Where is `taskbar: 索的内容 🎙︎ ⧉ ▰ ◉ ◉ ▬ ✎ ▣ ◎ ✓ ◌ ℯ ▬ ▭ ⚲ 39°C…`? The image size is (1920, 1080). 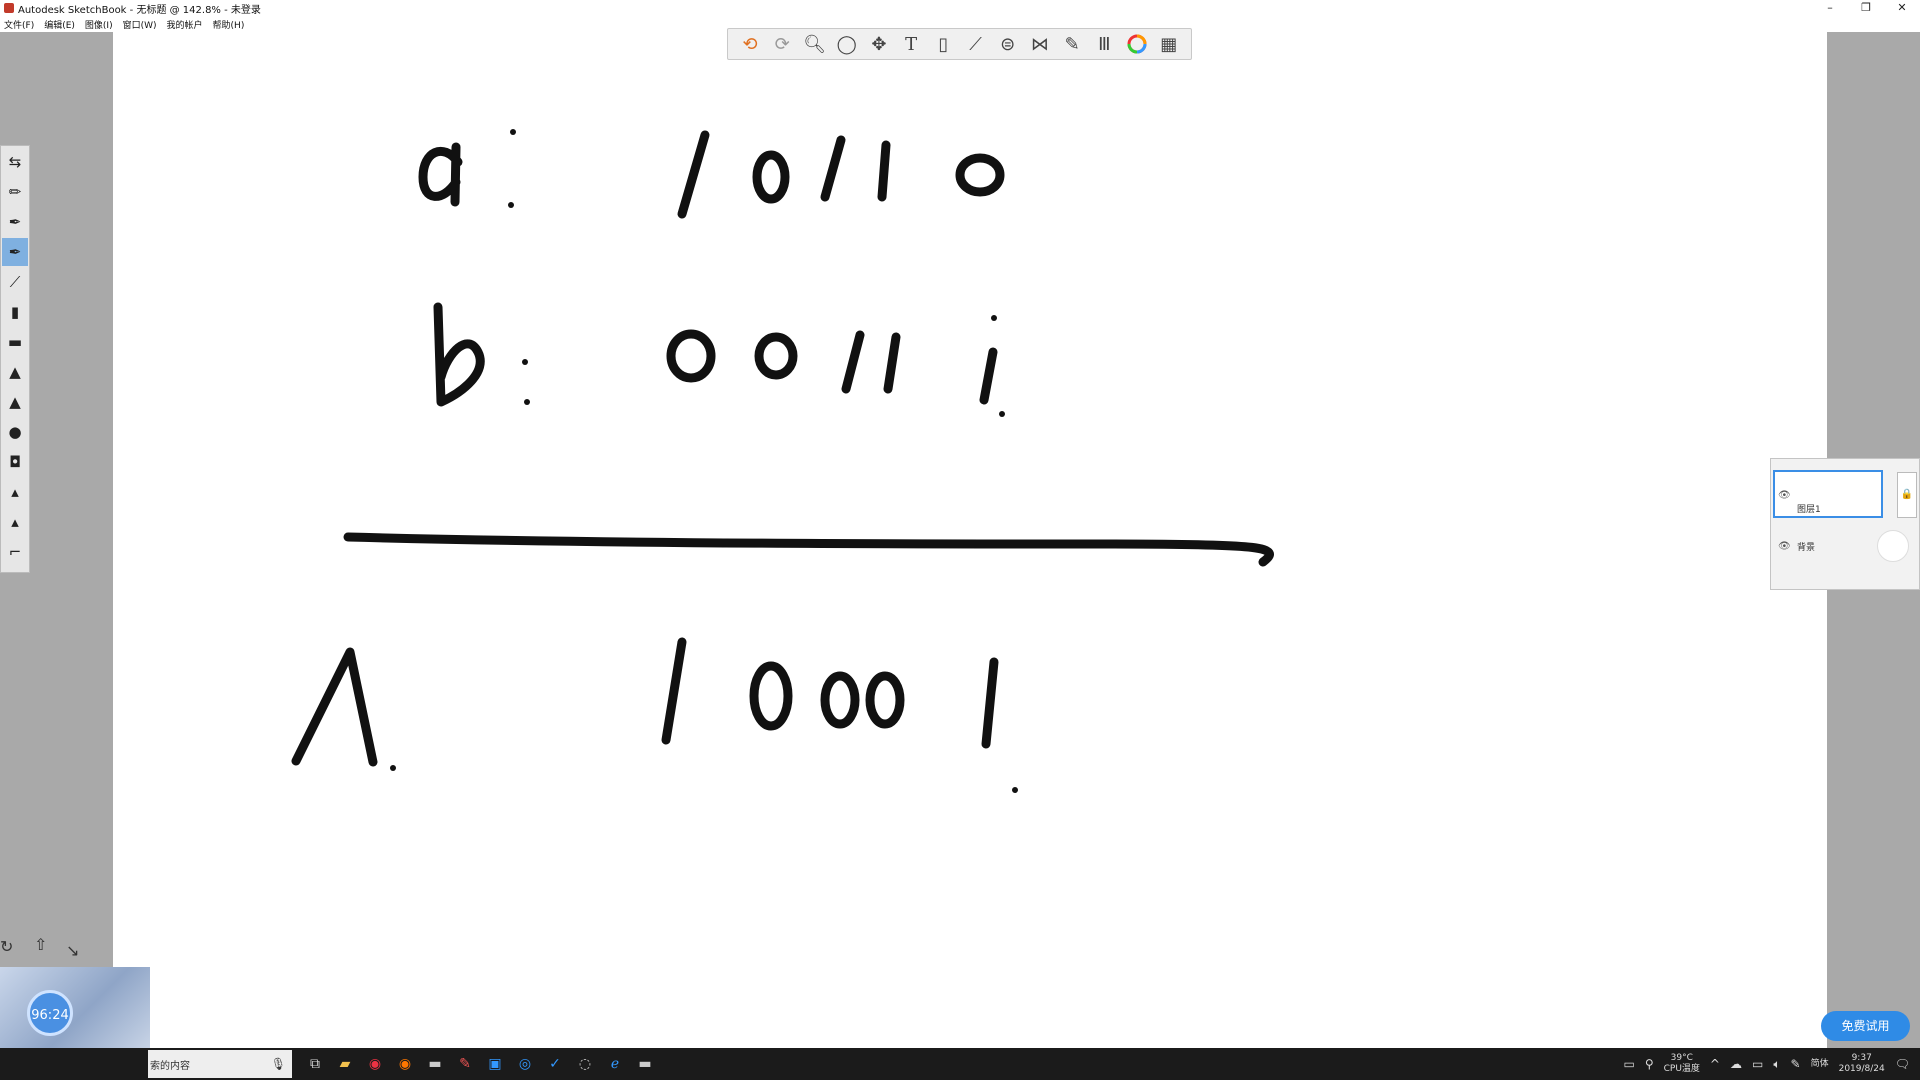 taskbar: 索的内容 🎙︎ ⧉ ▰ ◉ ◉ ▬ ✎ ▣ ◎ ✓ ◌ ℯ ▬ ▭ ⚲ 39°C… is located at coordinates (960, 1064).